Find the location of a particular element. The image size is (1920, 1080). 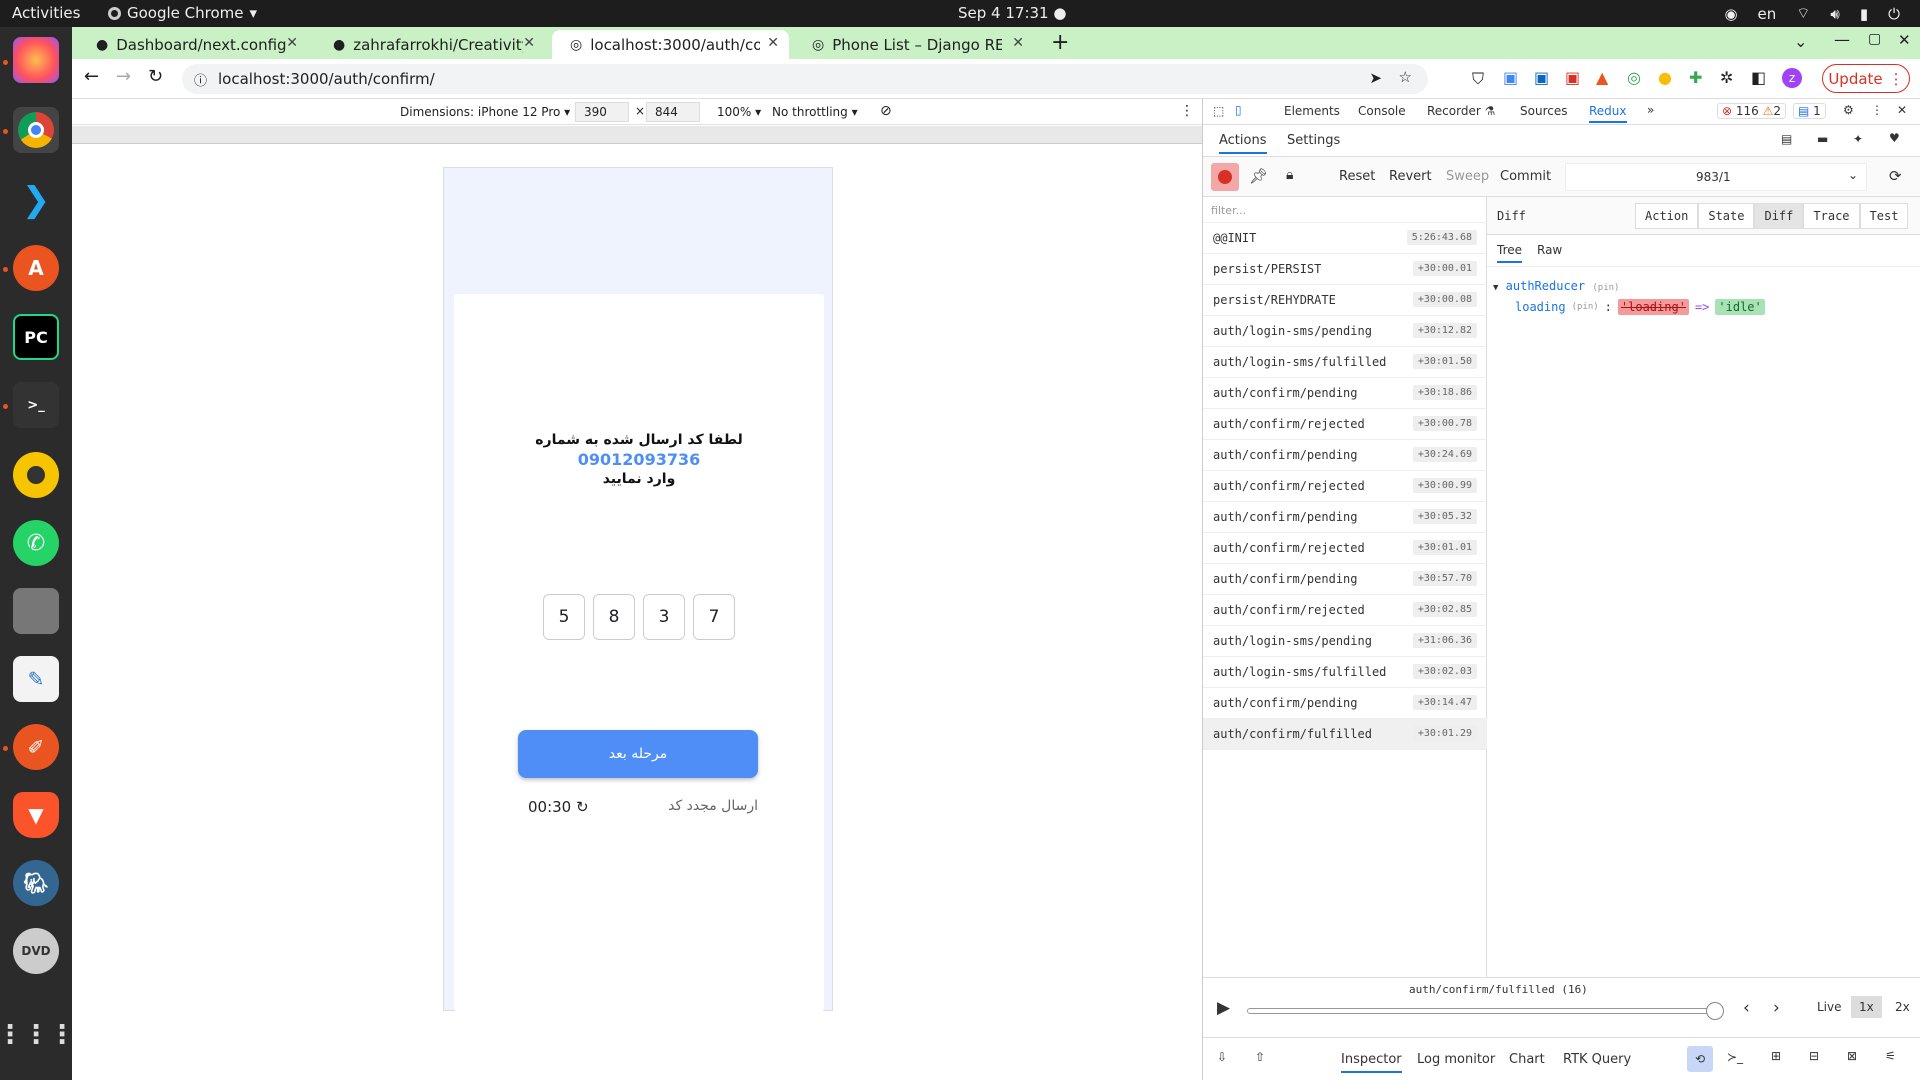

rhythmbox-icon is located at coordinates (36, 475).